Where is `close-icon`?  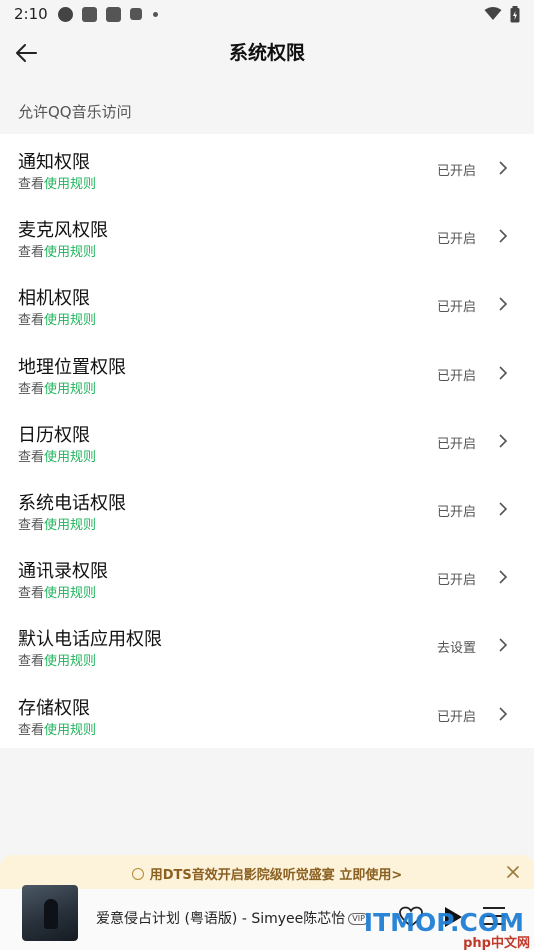 close-icon is located at coordinates (513, 872).